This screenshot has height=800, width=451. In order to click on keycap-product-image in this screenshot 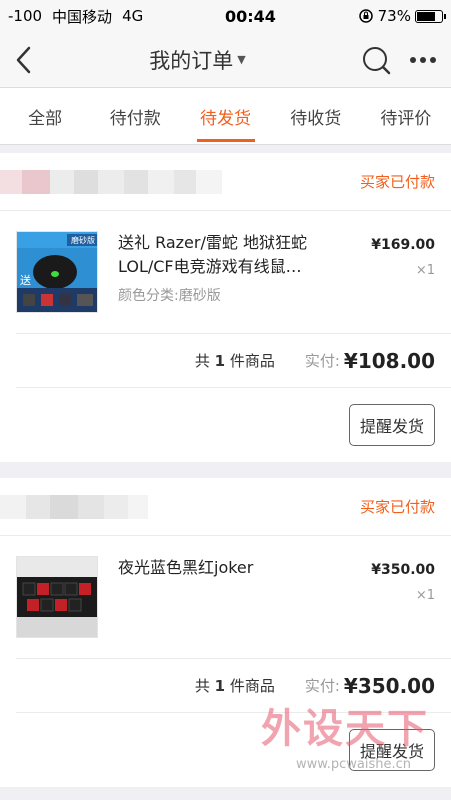, I will do `click(57, 597)`.